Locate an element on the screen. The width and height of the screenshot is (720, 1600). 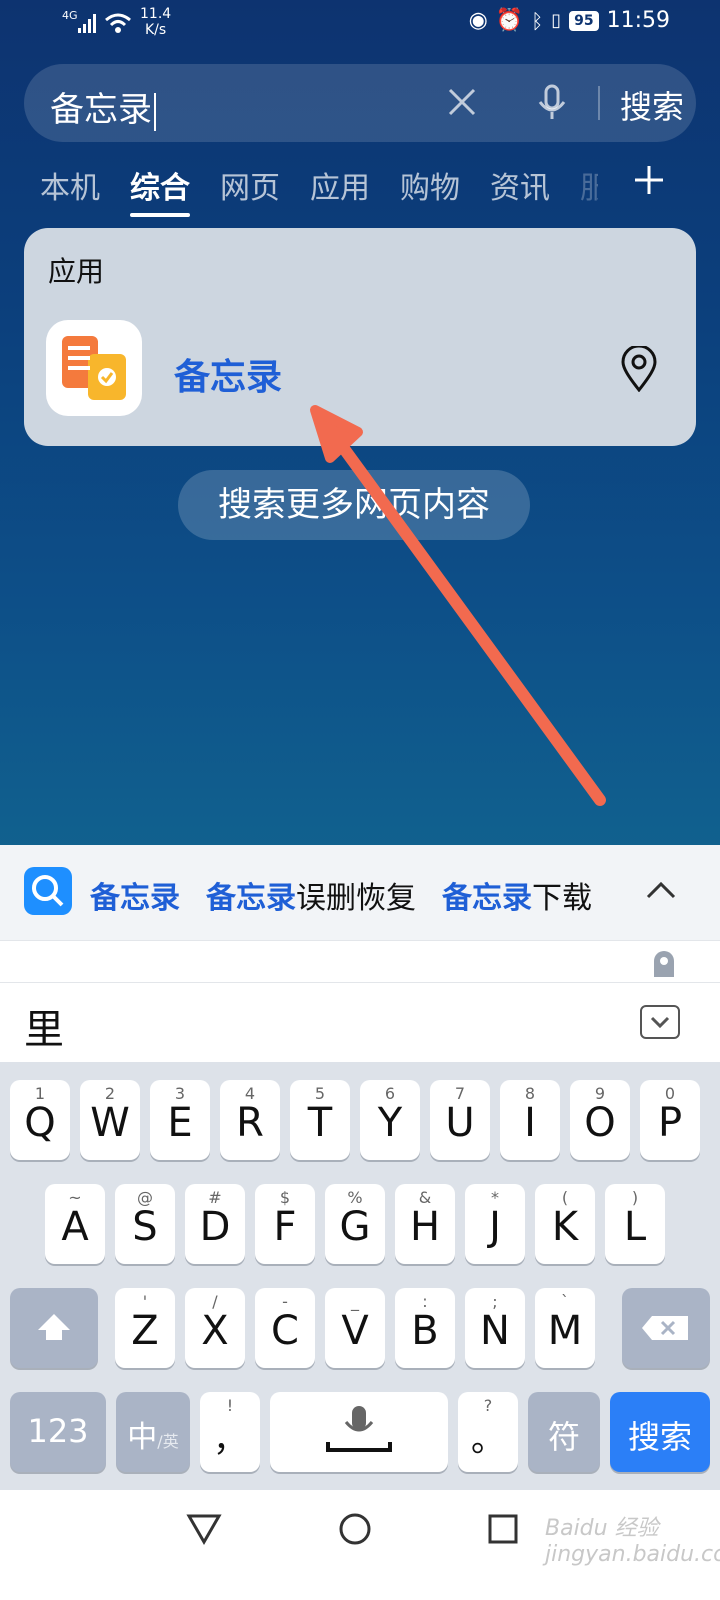
tab-news: 资讯 is located at coordinates (520, 185).